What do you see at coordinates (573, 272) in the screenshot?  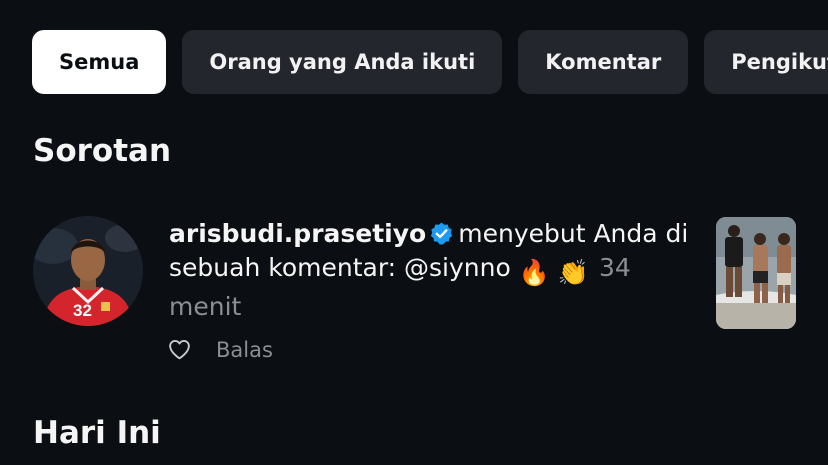 I see `clapping-hands-emoji-icon: 👏` at bounding box center [573, 272].